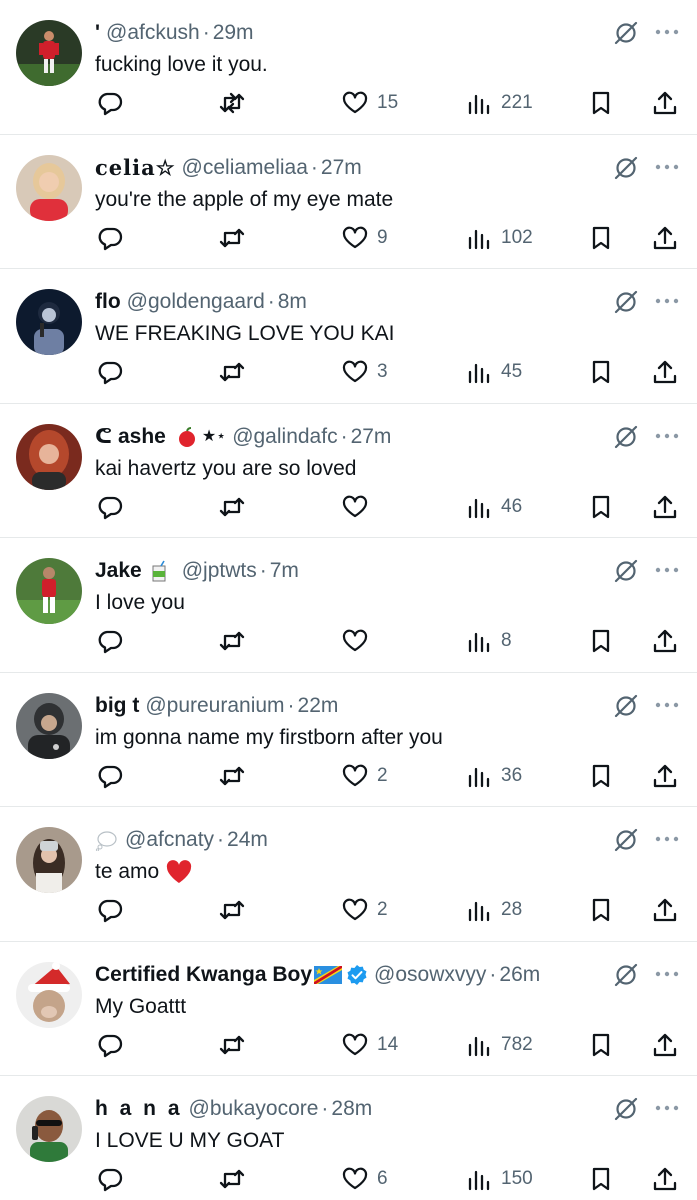 Image resolution: width=697 pixels, height=1200 pixels. What do you see at coordinates (139, 1109) in the screenshot?
I see `display-name: h a n a` at bounding box center [139, 1109].